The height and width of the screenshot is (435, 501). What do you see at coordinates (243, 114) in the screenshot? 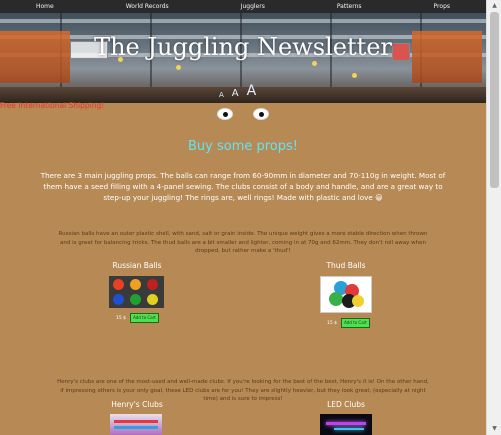
I see `googly-eyes` at bounding box center [243, 114].